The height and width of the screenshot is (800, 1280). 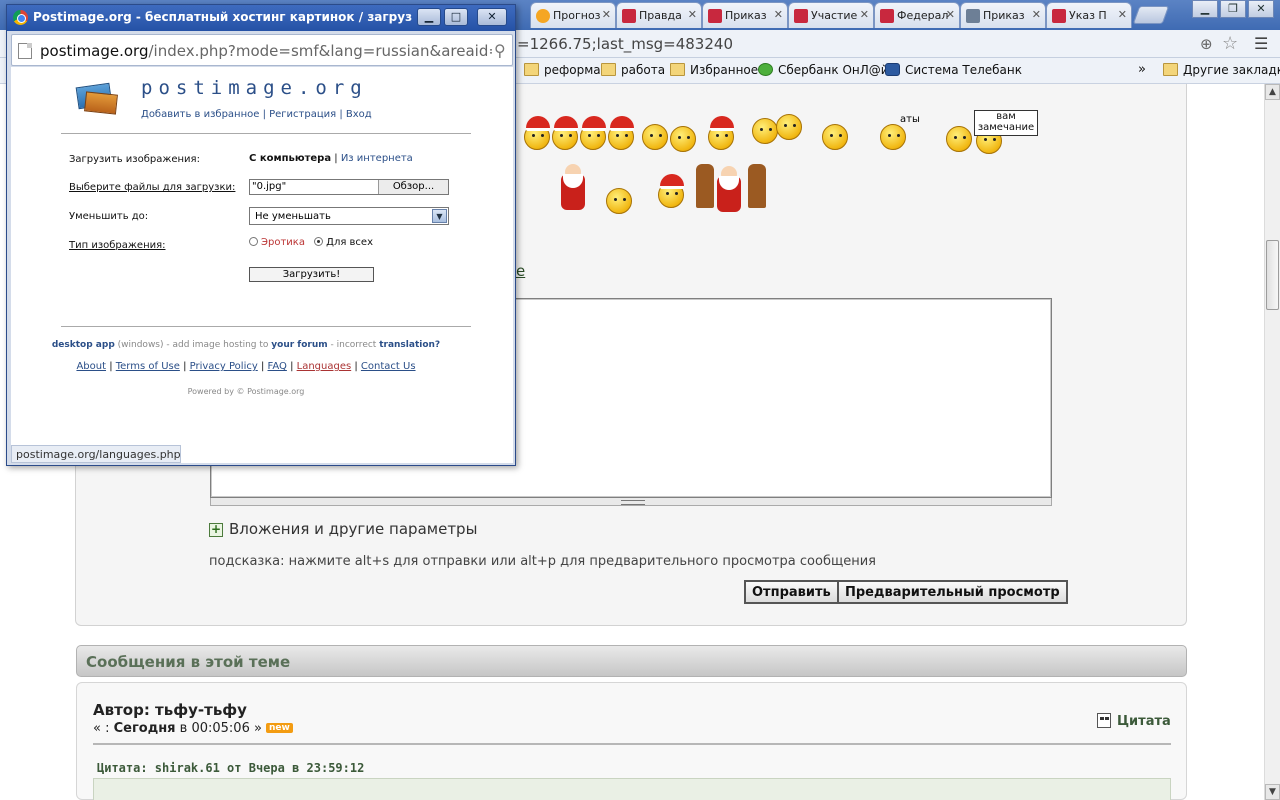 I want to click on tab: Правда ✕, so click(x=659, y=15).